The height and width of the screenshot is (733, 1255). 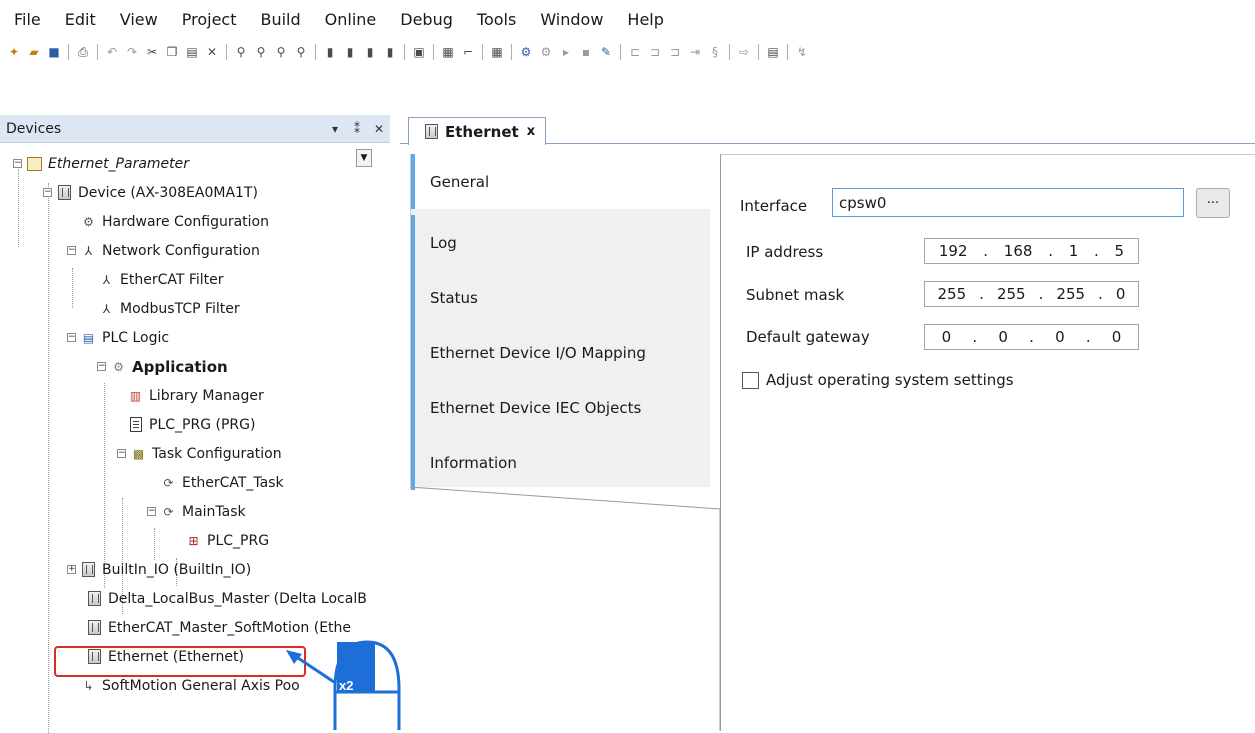 What do you see at coordinates (561, 352) in the screenshot?
I see `tab-io-mapping: Ethernet Device I/O Mapping` at bounding box center [561, 352].